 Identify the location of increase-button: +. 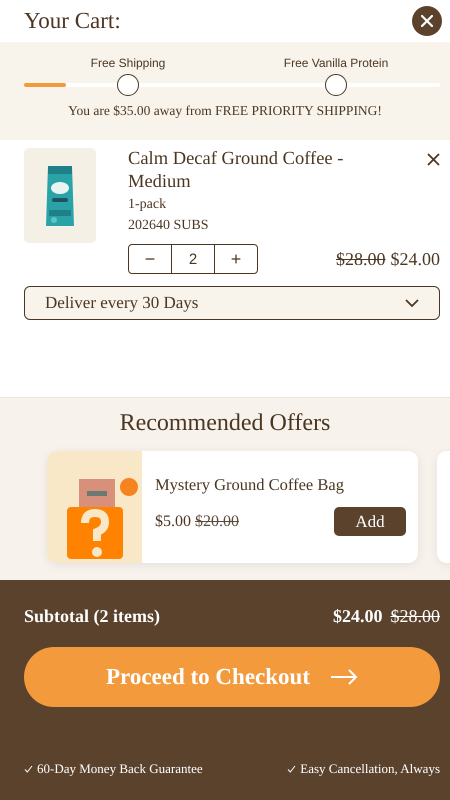
(236, 259).